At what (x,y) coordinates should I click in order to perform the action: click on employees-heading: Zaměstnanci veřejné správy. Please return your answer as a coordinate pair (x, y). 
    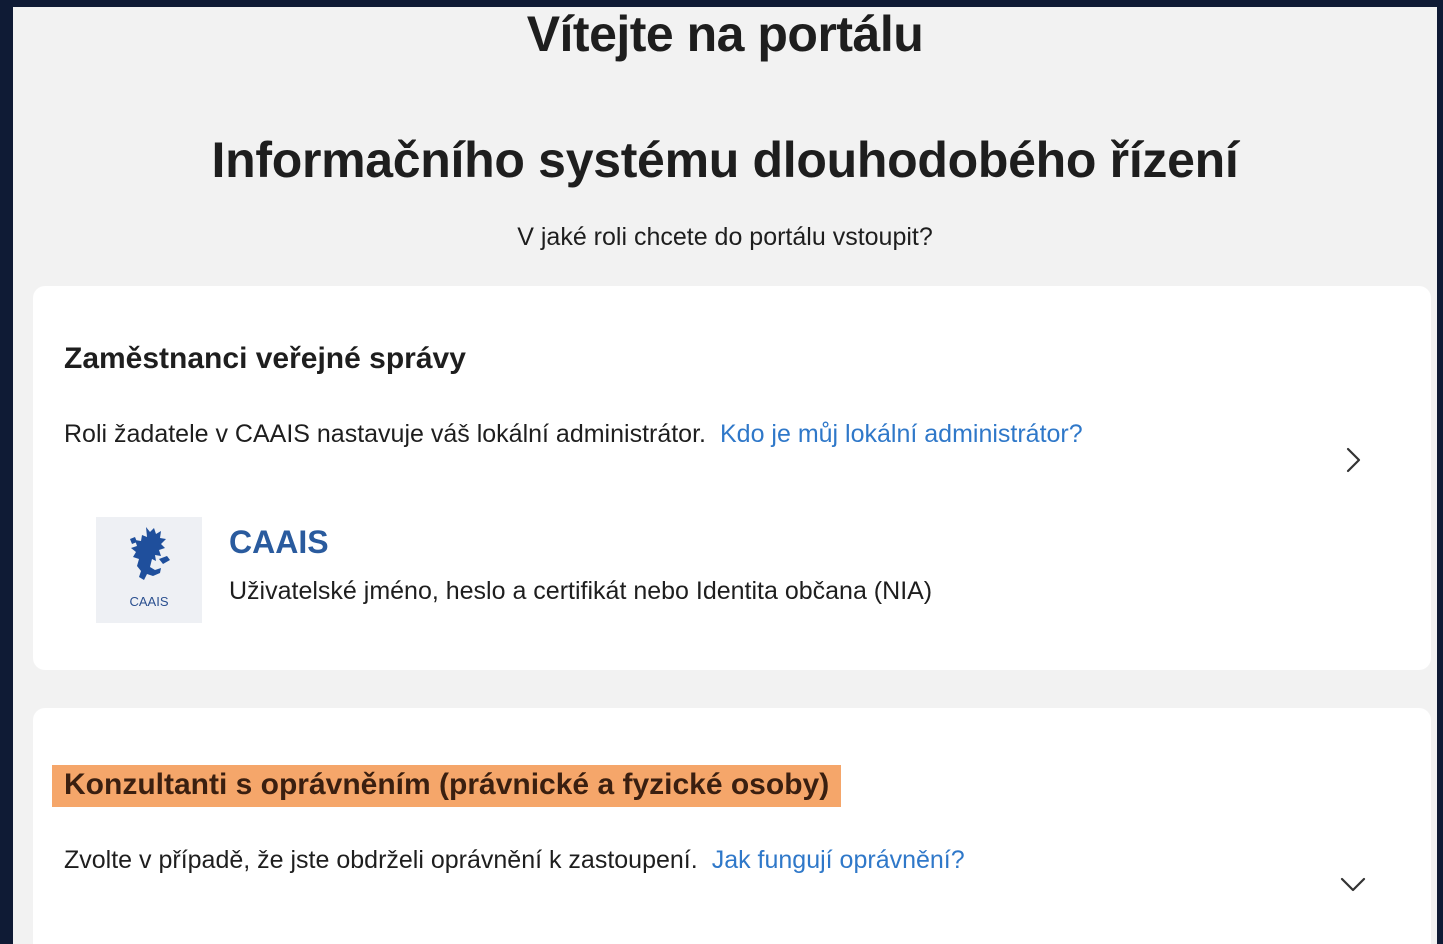
    Looking at the image, I should click on (265, 358).